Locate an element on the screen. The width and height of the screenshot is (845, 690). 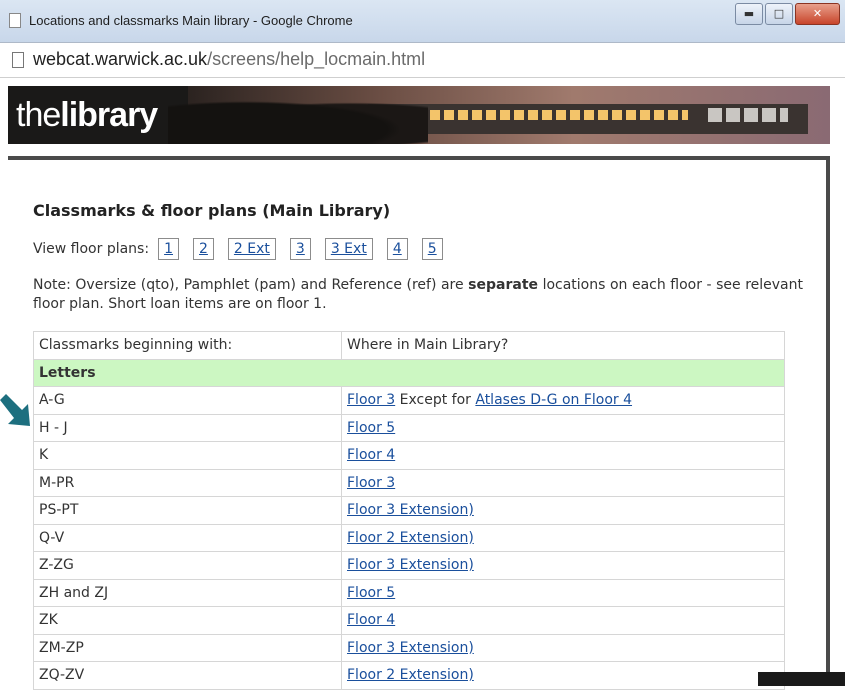
pointer-arrow-icon is located at coordinates (15, 410).